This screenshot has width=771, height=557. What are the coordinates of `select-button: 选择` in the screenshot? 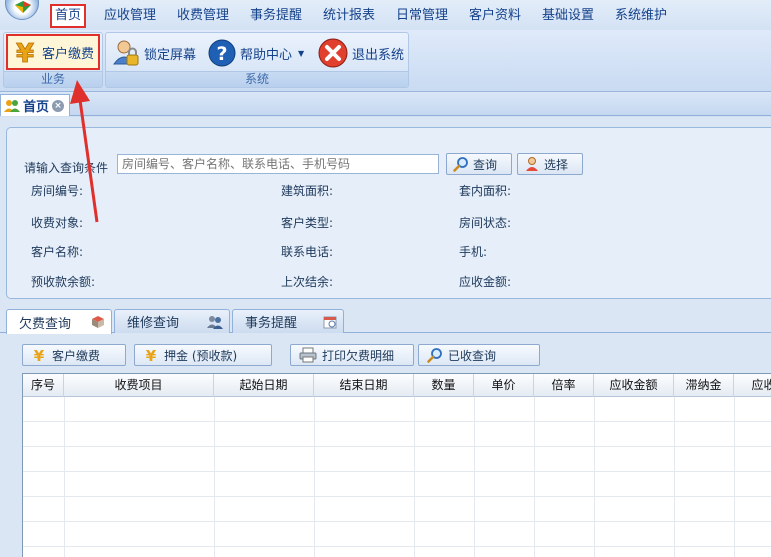 It's located at (550, 164).